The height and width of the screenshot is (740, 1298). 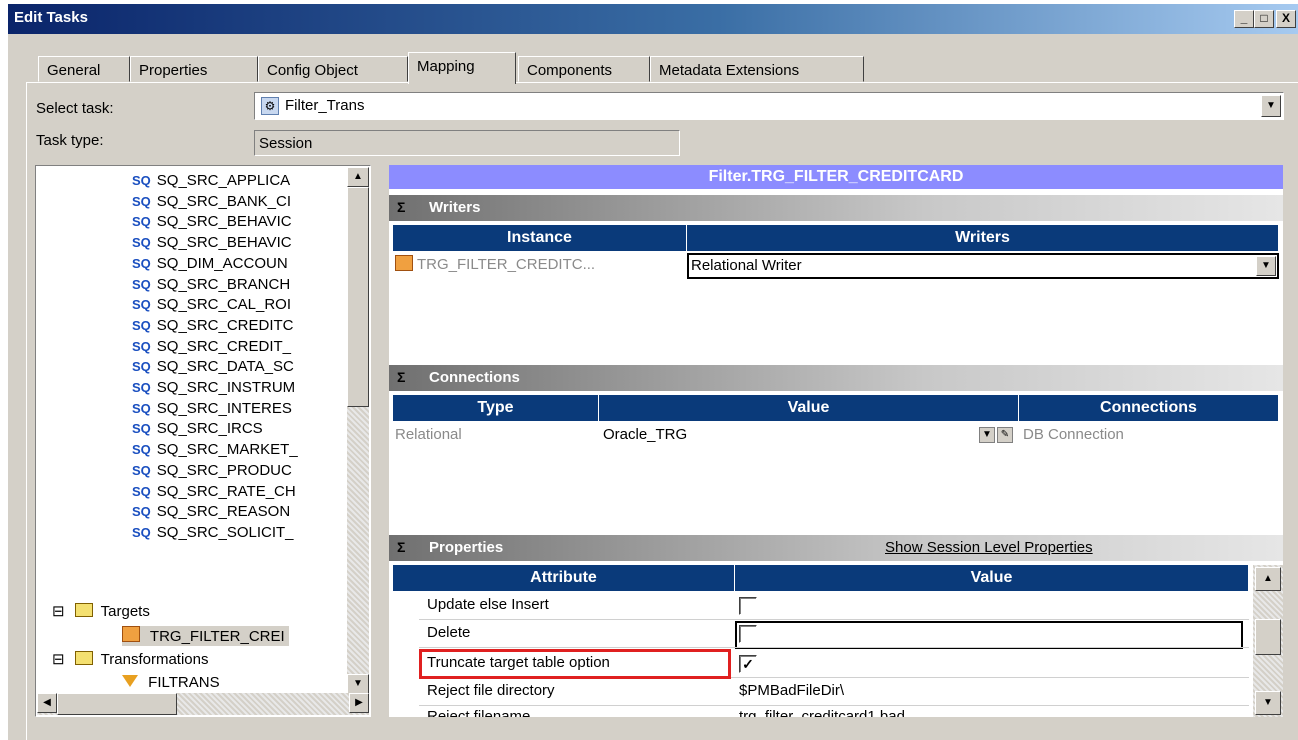 What do you see at coordinates (834, 647) in the screenshot?
I see `row-divider` at bounding box center [834, 647].